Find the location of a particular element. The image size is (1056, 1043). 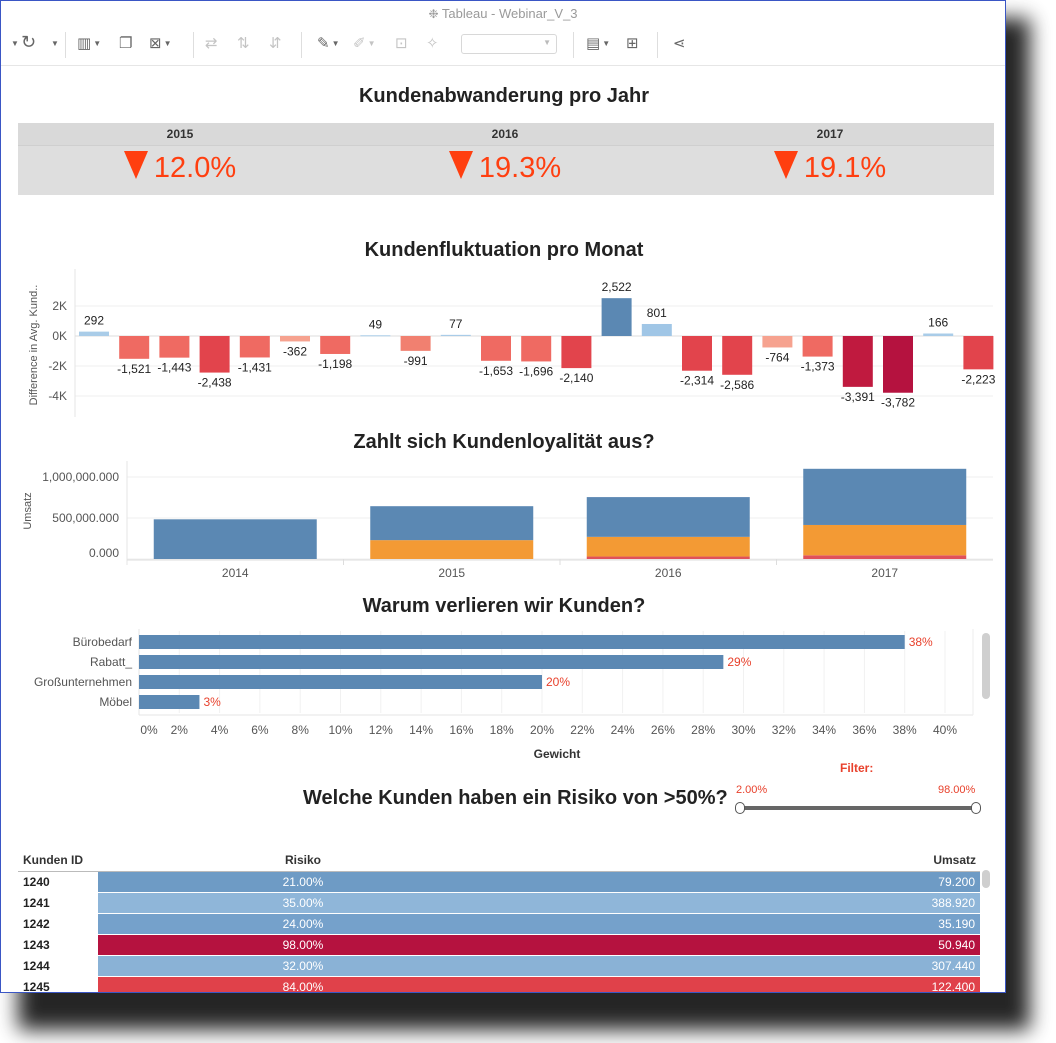

category-label: Möbel is located at coordinates (115, 702).